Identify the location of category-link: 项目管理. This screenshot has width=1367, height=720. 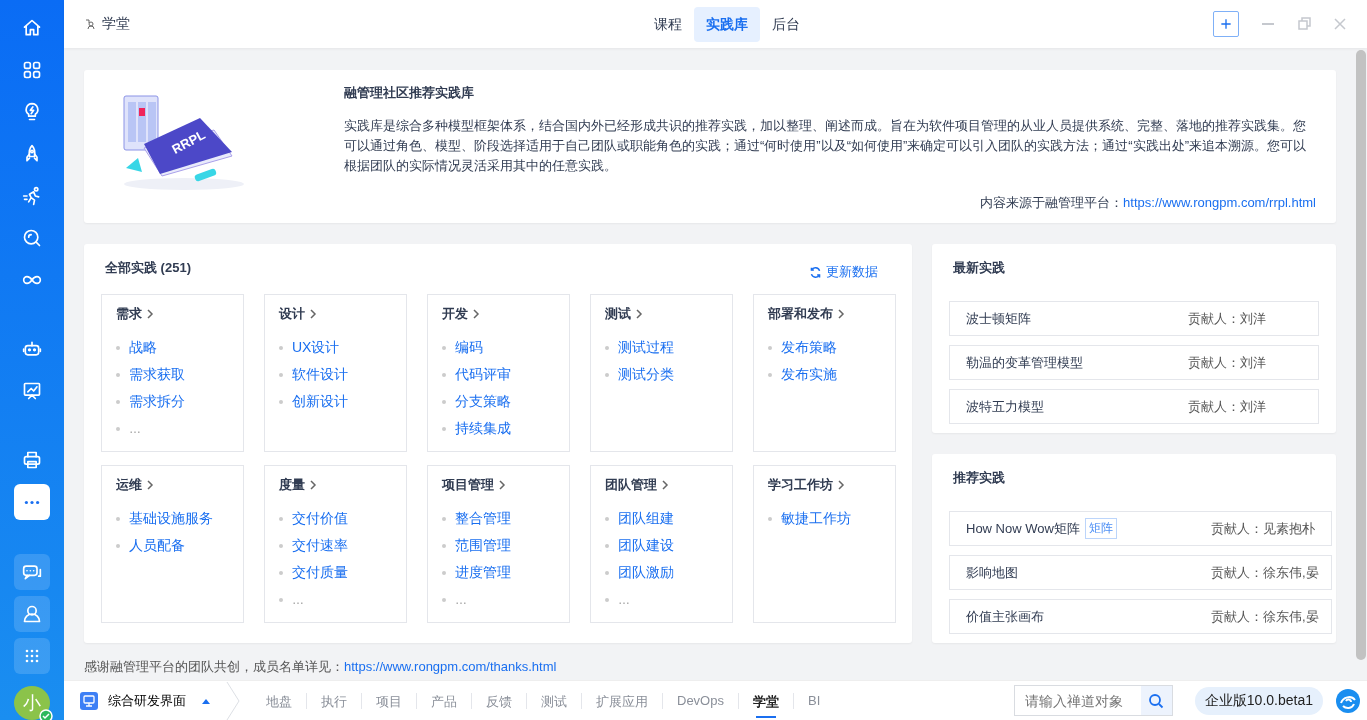
(474, 485).